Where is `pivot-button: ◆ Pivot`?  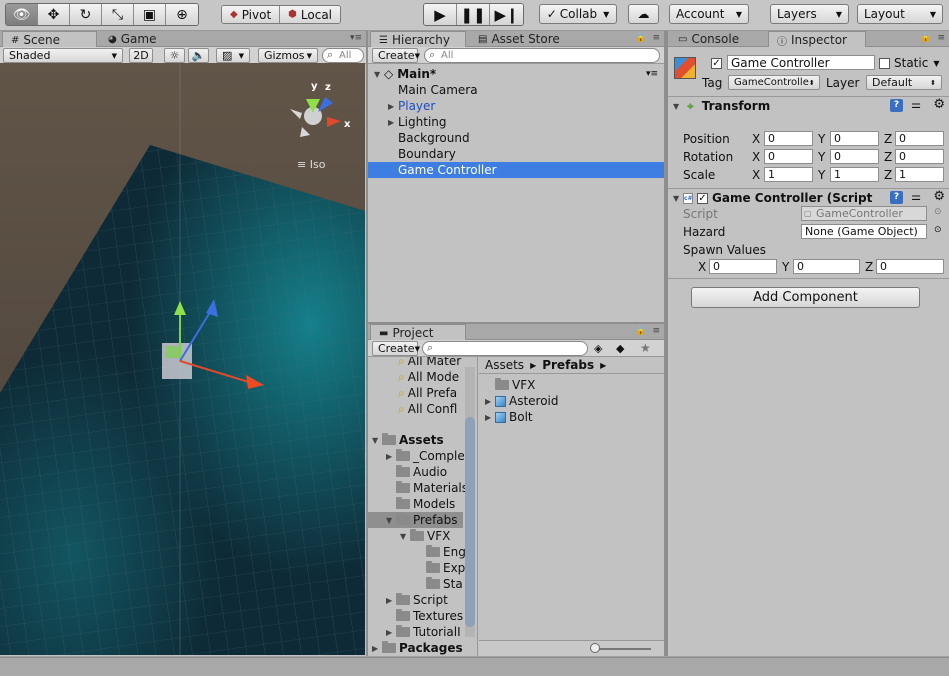 pivot-button: ◆ Pivot is located at coordinates (251, 14).